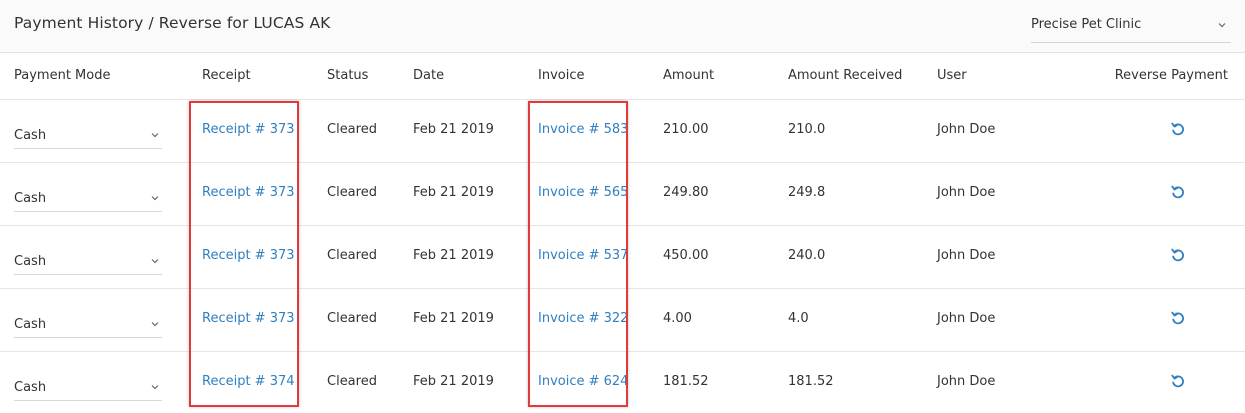 This screenshot has height=413, width=1245. What do you see at coordinates (348, 75) in the screenshot?
I see `column-header-status: Status` at bounding box center [348, 75].